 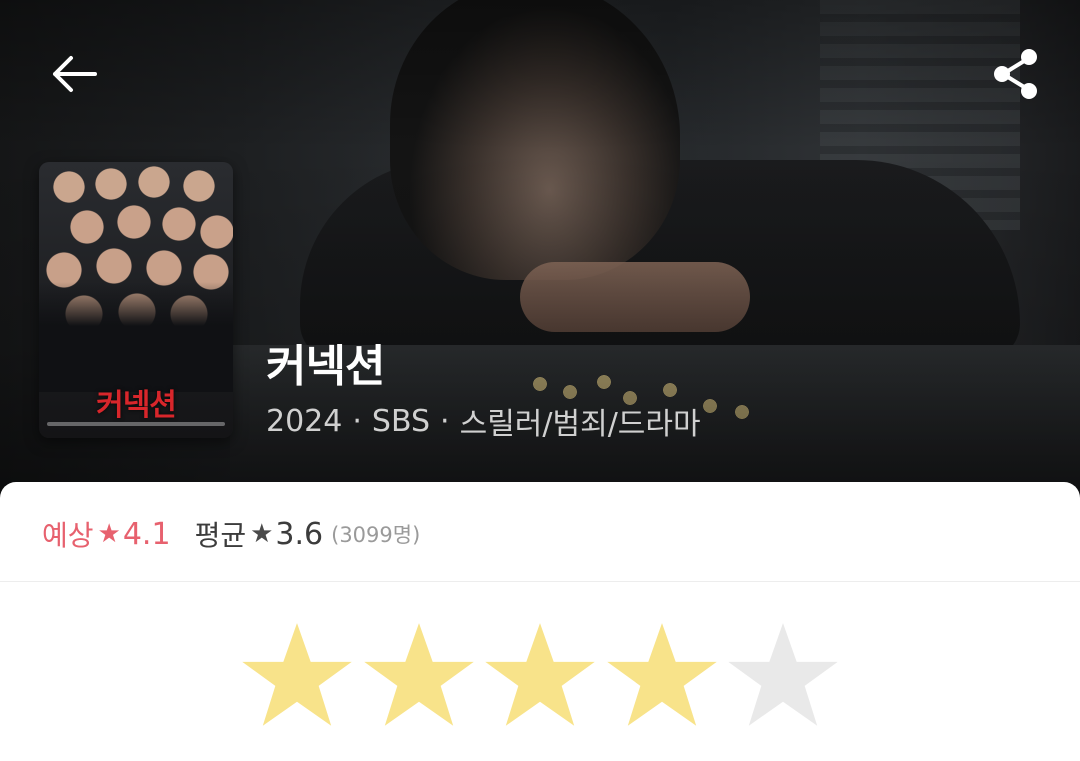 I want to click on share-icon, so click(x=1015, y=74).